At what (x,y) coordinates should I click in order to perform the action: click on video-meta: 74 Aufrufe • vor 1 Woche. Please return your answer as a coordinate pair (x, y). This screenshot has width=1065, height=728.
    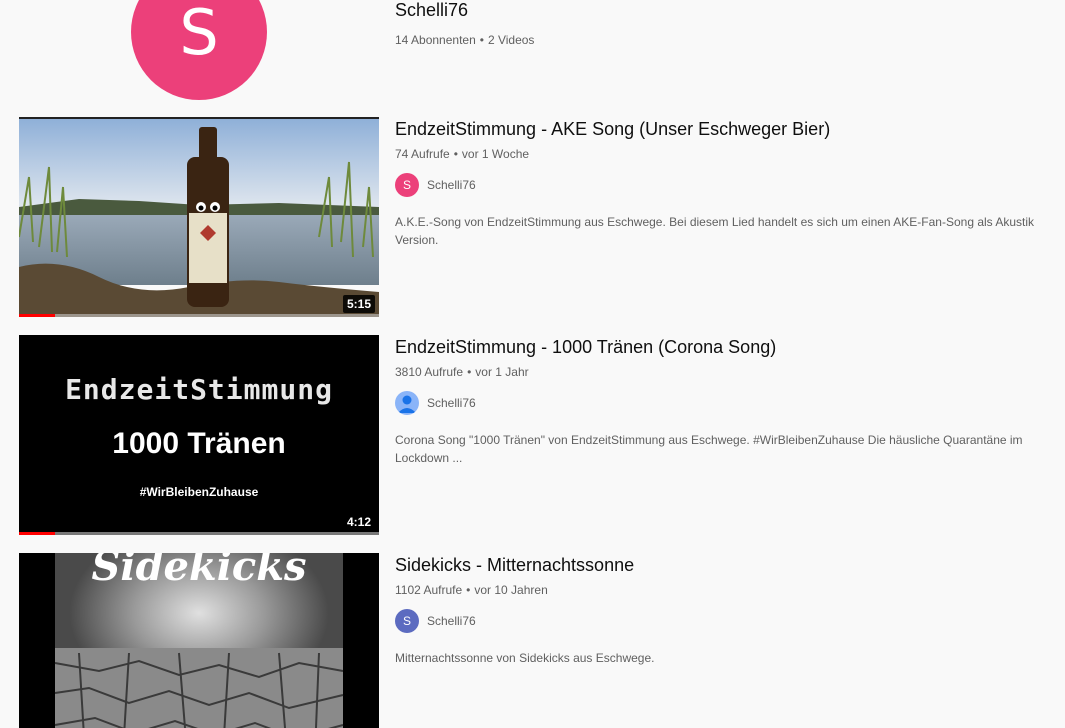
    Looking at the image, I should click on (730, 154).